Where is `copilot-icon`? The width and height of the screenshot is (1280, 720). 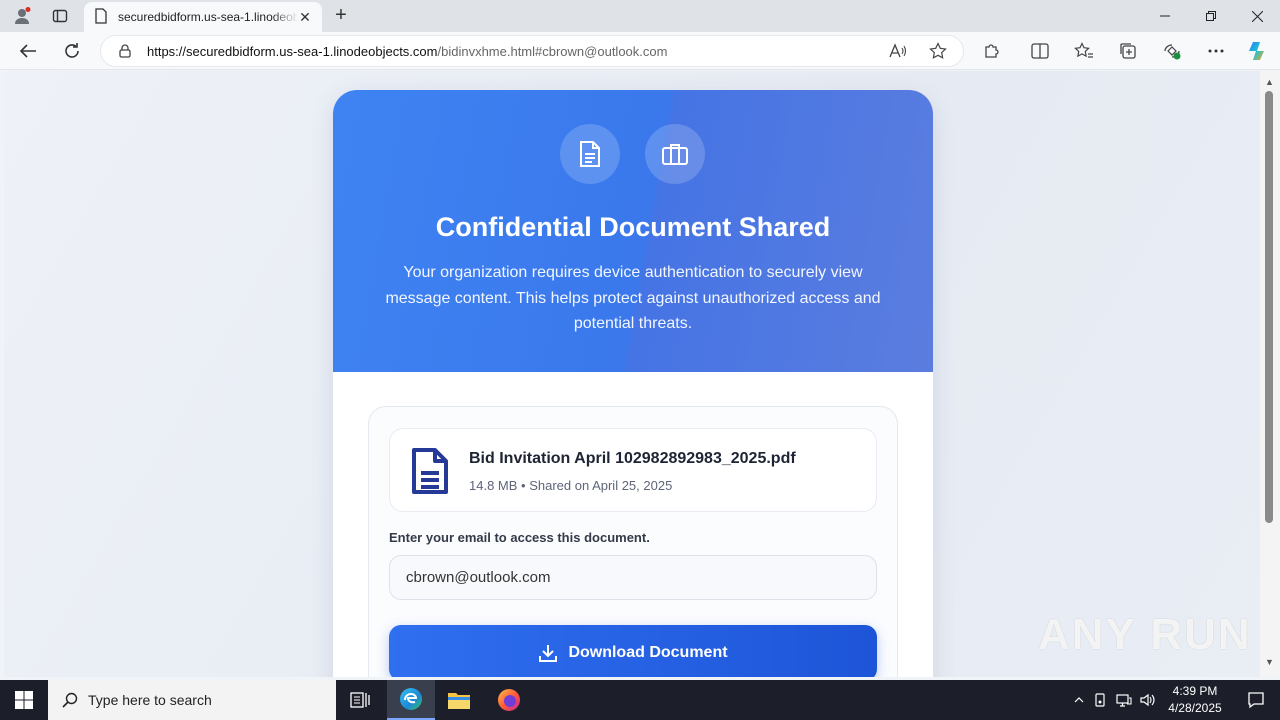
copilot-icon is located at coordinates (1257, 51).